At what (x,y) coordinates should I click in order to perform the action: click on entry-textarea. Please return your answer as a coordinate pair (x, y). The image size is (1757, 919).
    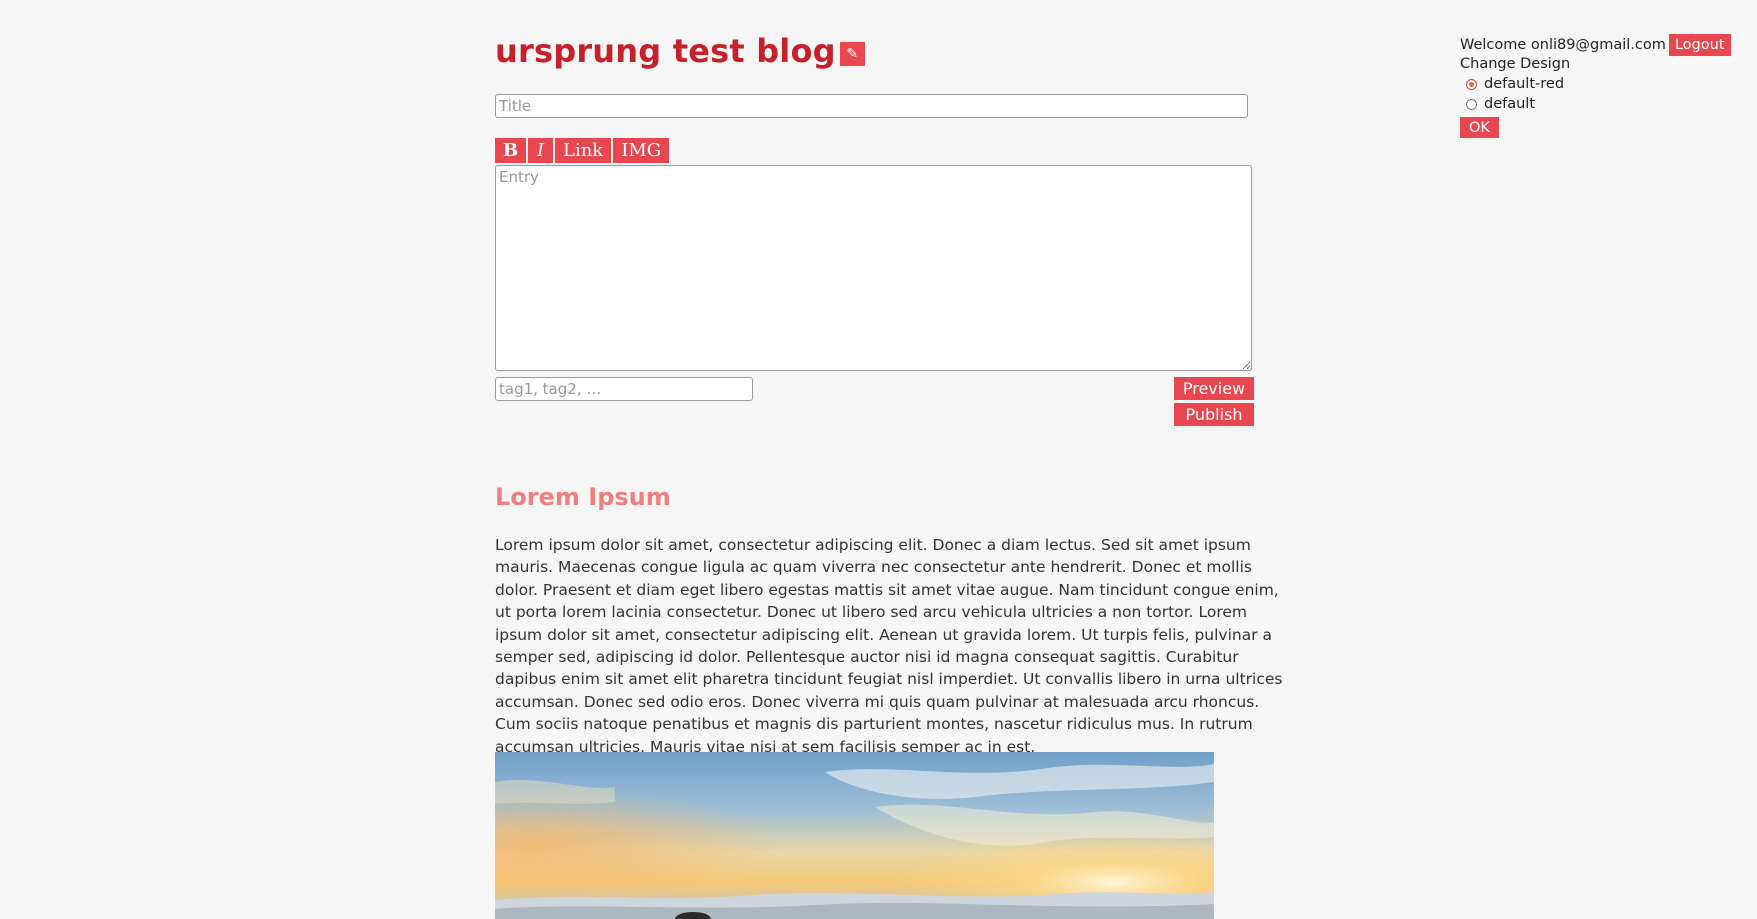
    Looking at the image, I should click on (873, 268).